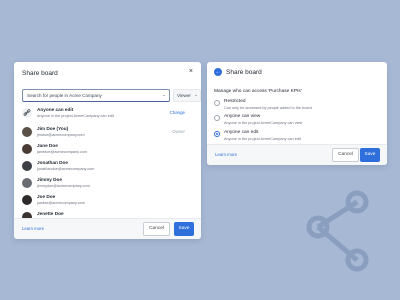 This screenshot has width=400, height=300. I want to click on member-email: joedoe@acmecompany.com, so click(61, 203).